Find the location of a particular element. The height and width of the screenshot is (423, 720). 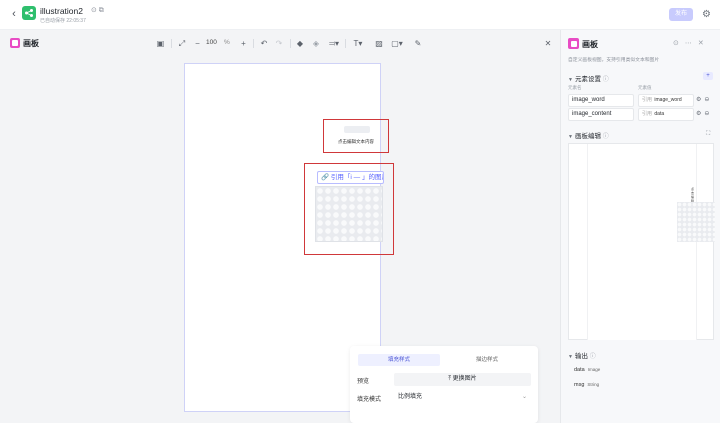

undo-icon: ↶ is located at coordinates (264, 43).